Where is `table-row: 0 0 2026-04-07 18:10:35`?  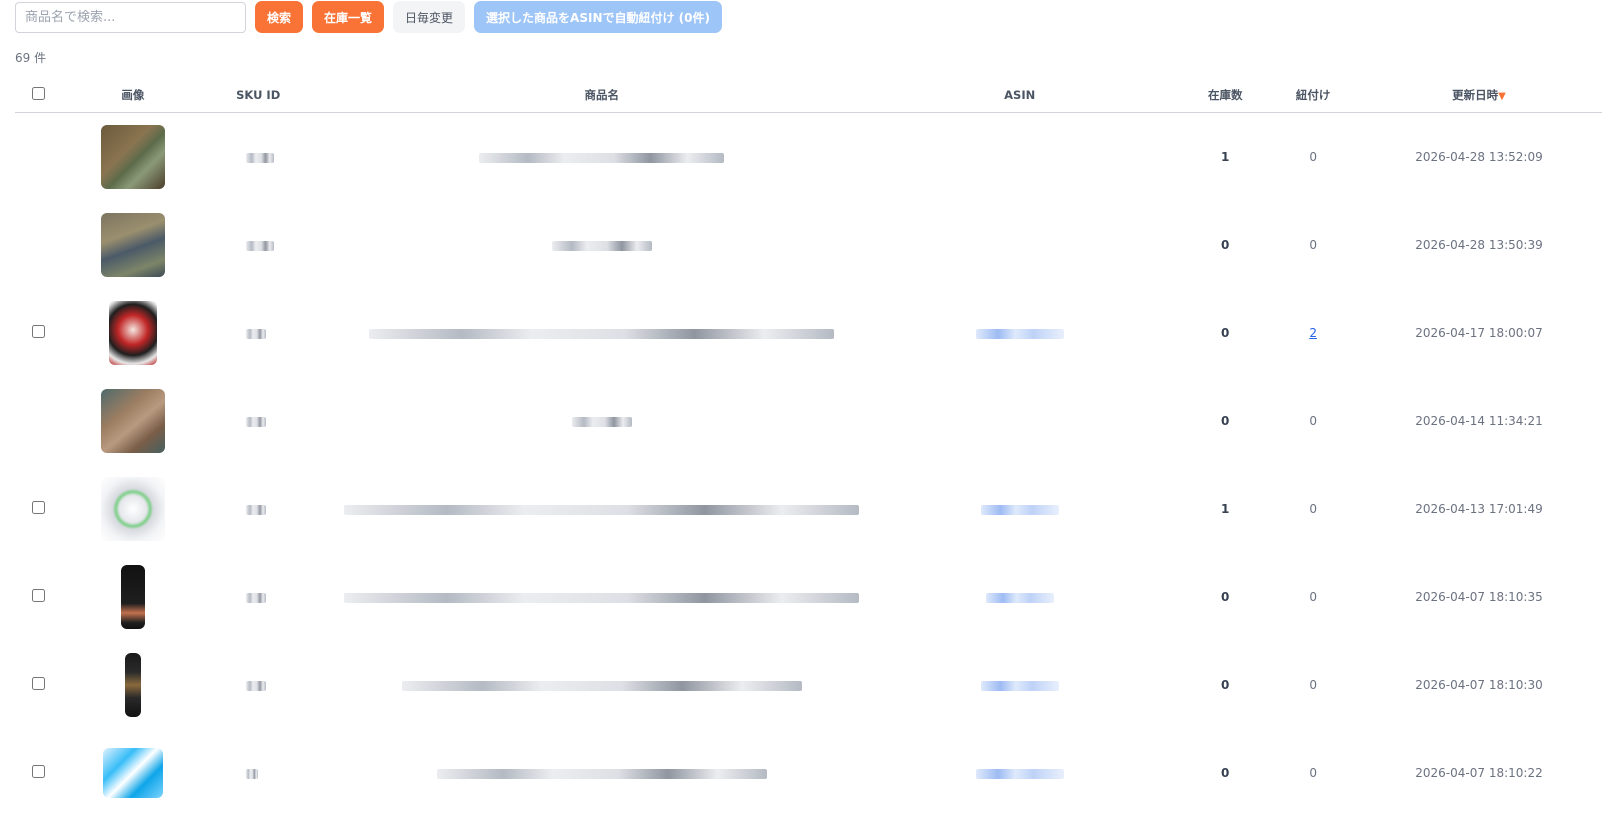
table-row: 0 0 2026-04-07 18:10:35 is located at coordinates (808, 597).